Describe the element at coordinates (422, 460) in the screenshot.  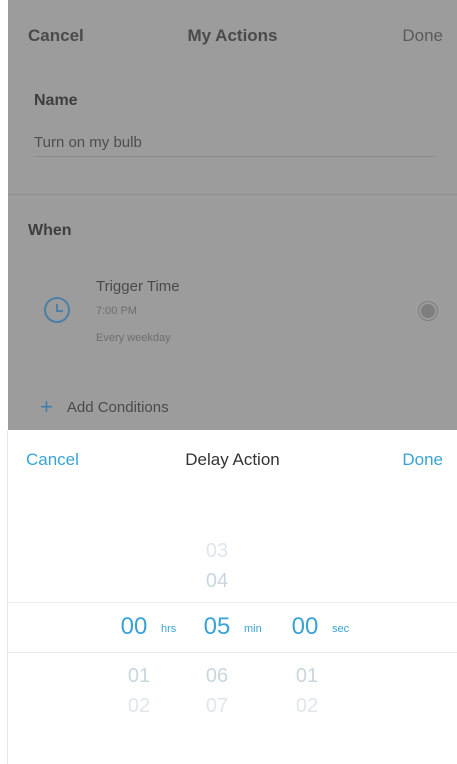
I see `sheet-done-button: Done` at that location.